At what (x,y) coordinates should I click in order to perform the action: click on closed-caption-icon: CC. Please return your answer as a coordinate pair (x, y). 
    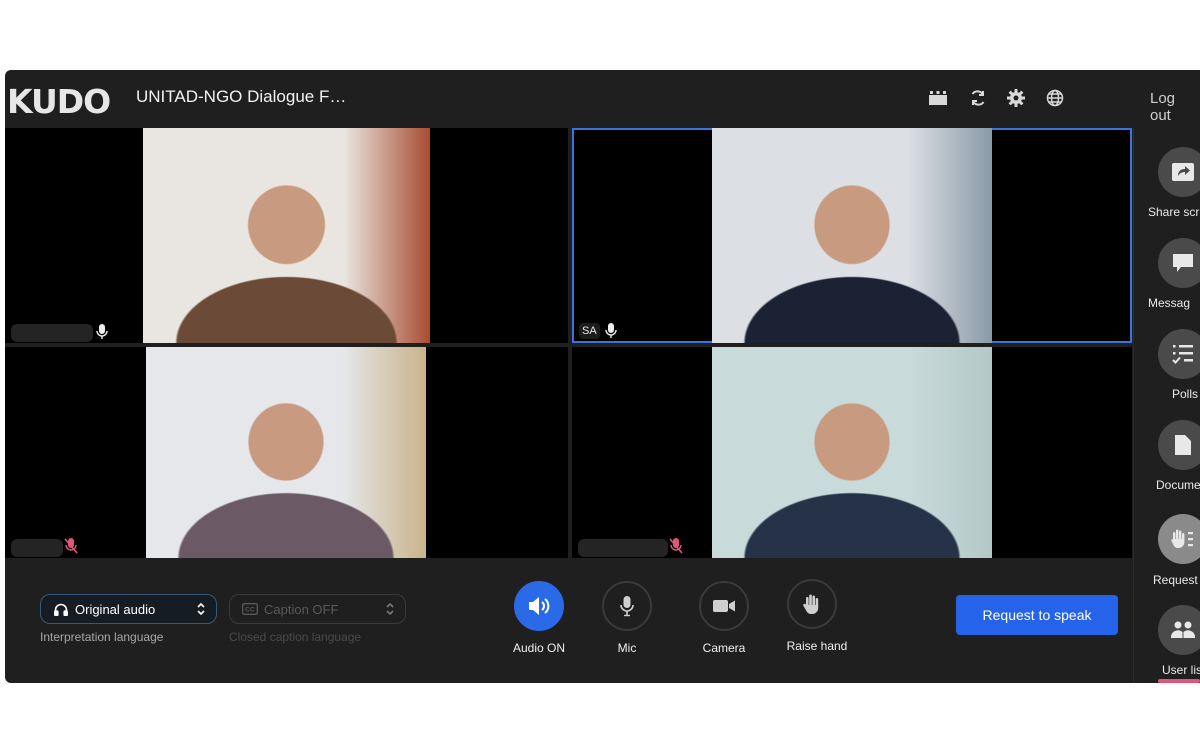
    Looking at the image, I should click on (250, 609).